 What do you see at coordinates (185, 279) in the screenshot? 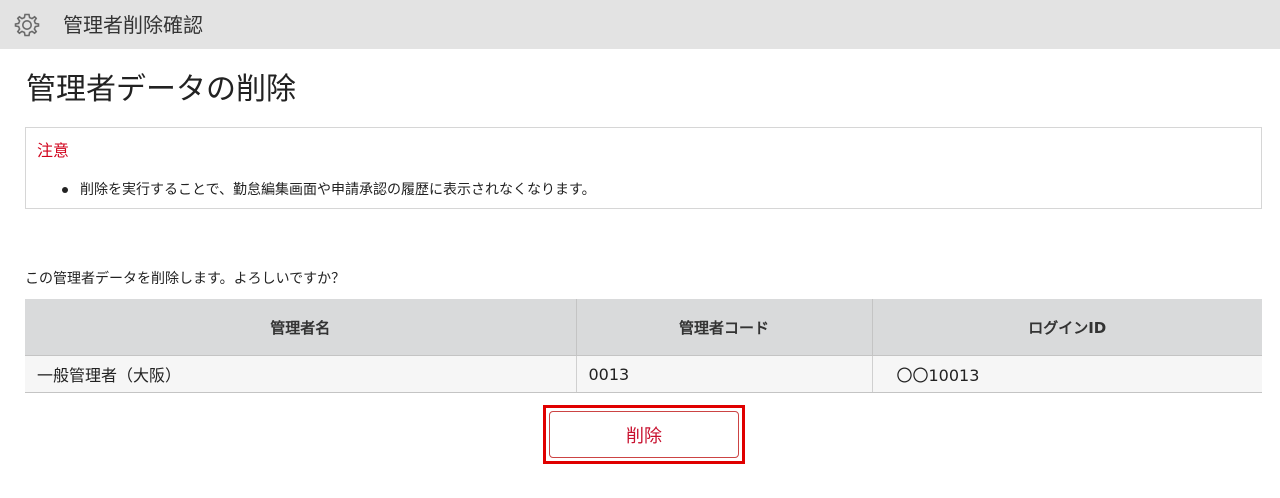
I see `confirm-message: この管理者データを削除します。よろしいですか？` at bounding box center [185, 279].